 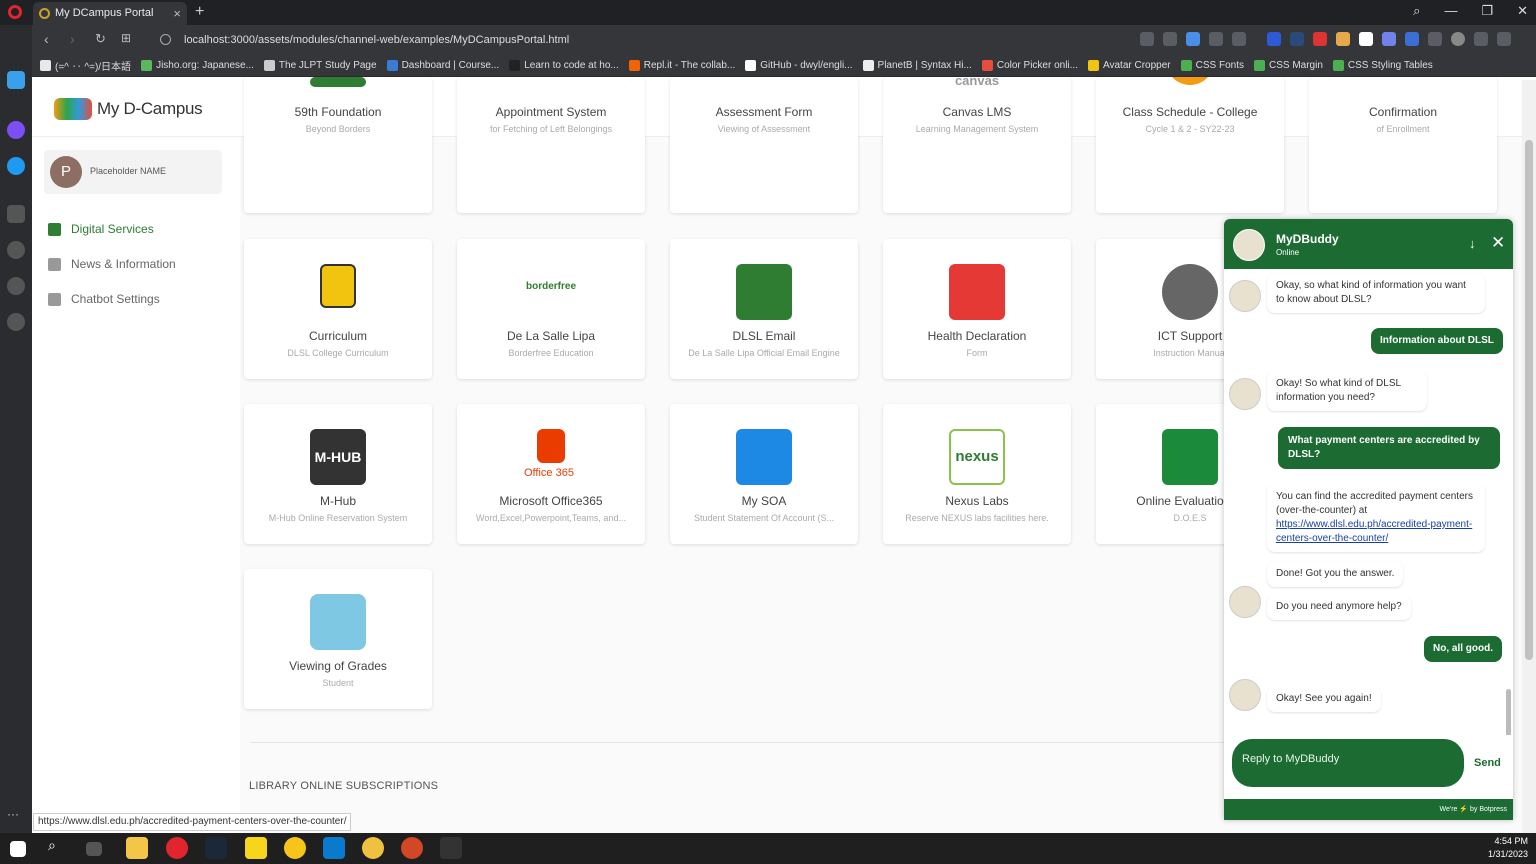 I want to click on scrollbar-thumb, so click(x=1529, y=400).